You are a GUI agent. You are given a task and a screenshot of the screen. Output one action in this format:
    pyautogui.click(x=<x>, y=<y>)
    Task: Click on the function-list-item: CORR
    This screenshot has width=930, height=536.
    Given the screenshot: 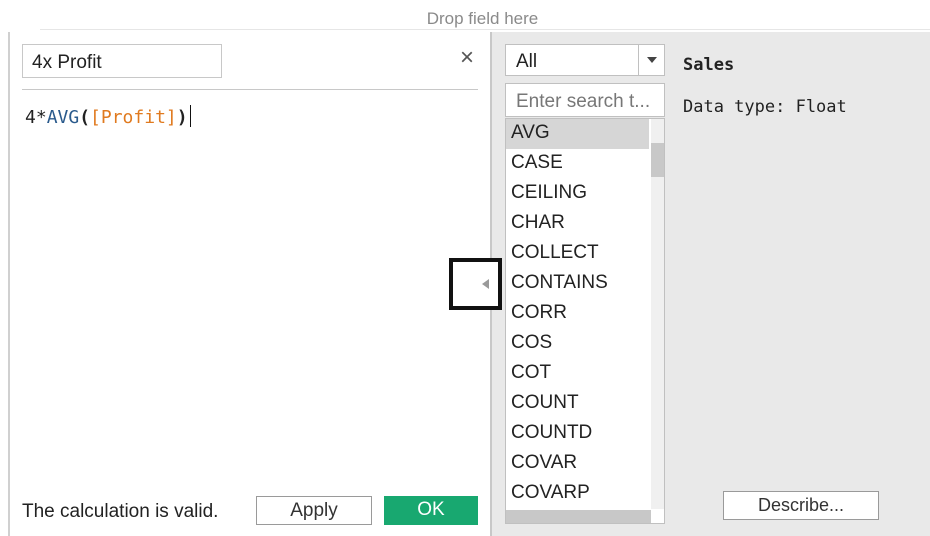 What is the action you would take?
    pyautogui.click(x=577, y=314)
    